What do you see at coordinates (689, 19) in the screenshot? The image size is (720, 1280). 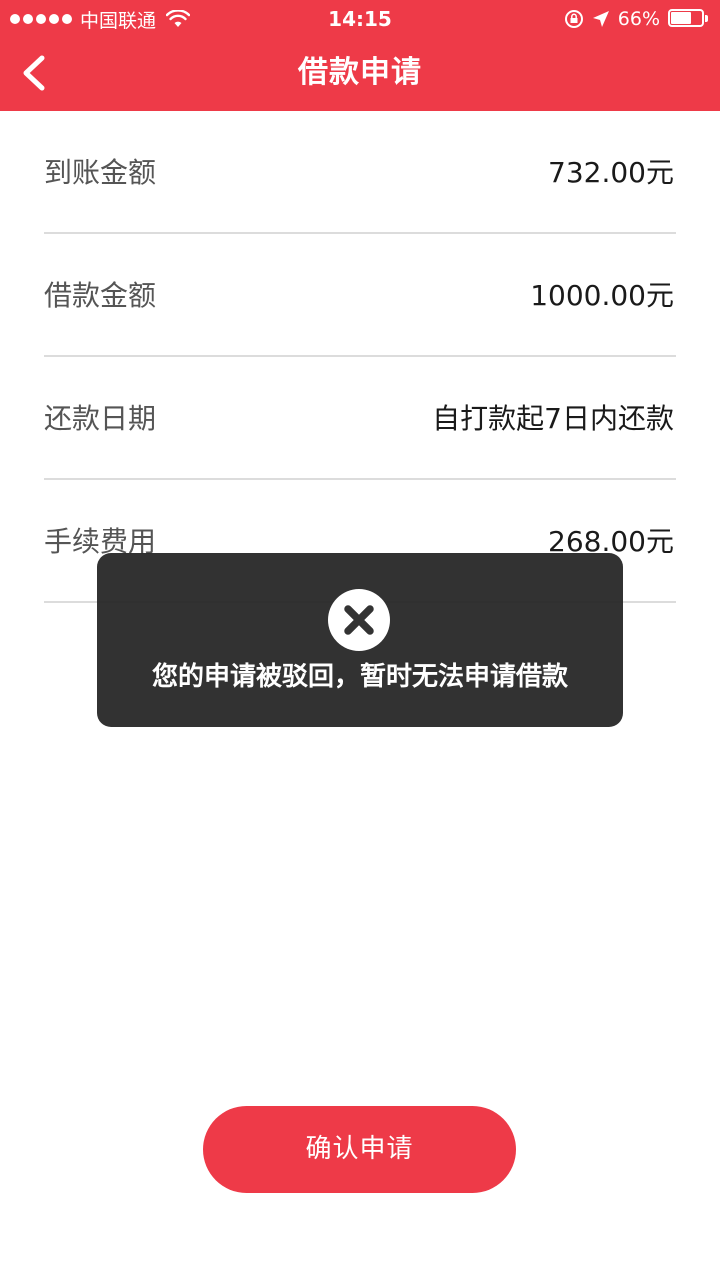 I see `battery-icon` at bounding box center [689, 19].